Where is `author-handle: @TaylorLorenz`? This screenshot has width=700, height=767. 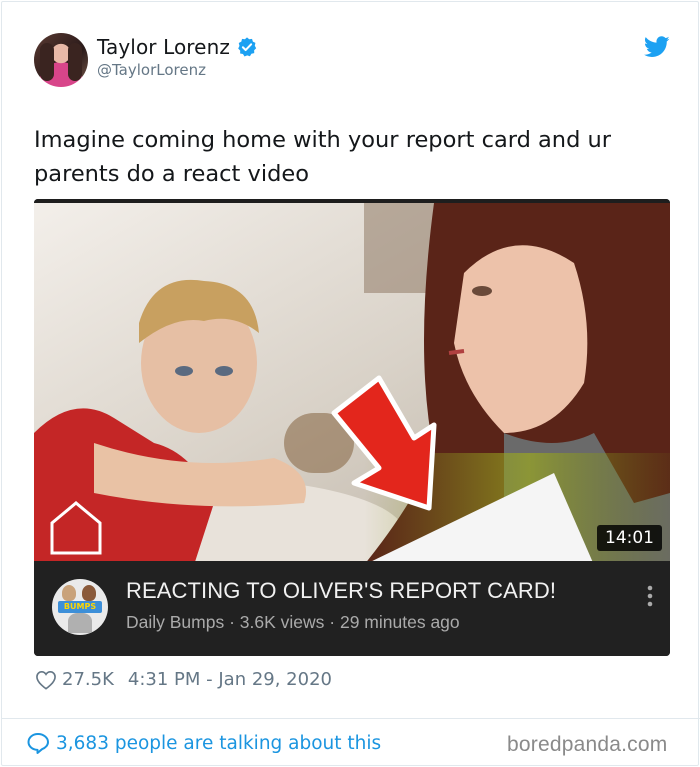
author-handle: @TaylorLorenz is located at coordinates (151, 70).